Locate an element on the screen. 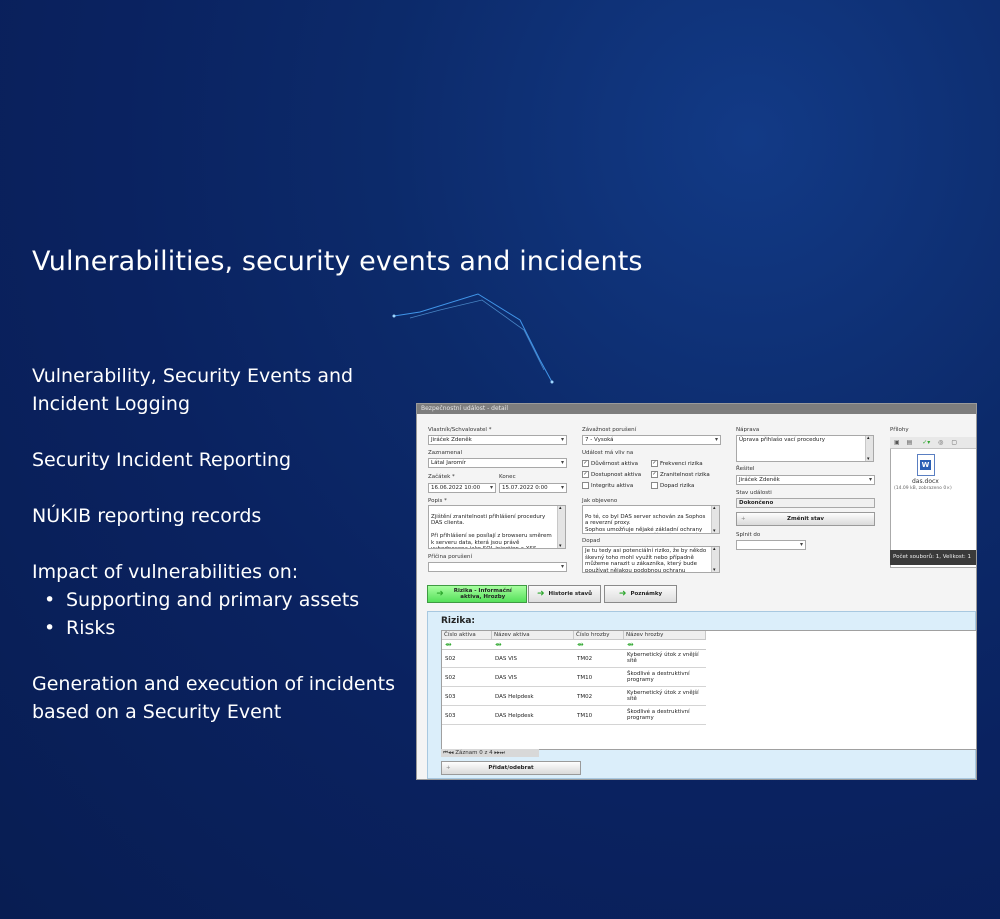 The height and width of the screenshot is (919, 1000). recorded-label: Zaznamenal is located at coordinates (445, 453).